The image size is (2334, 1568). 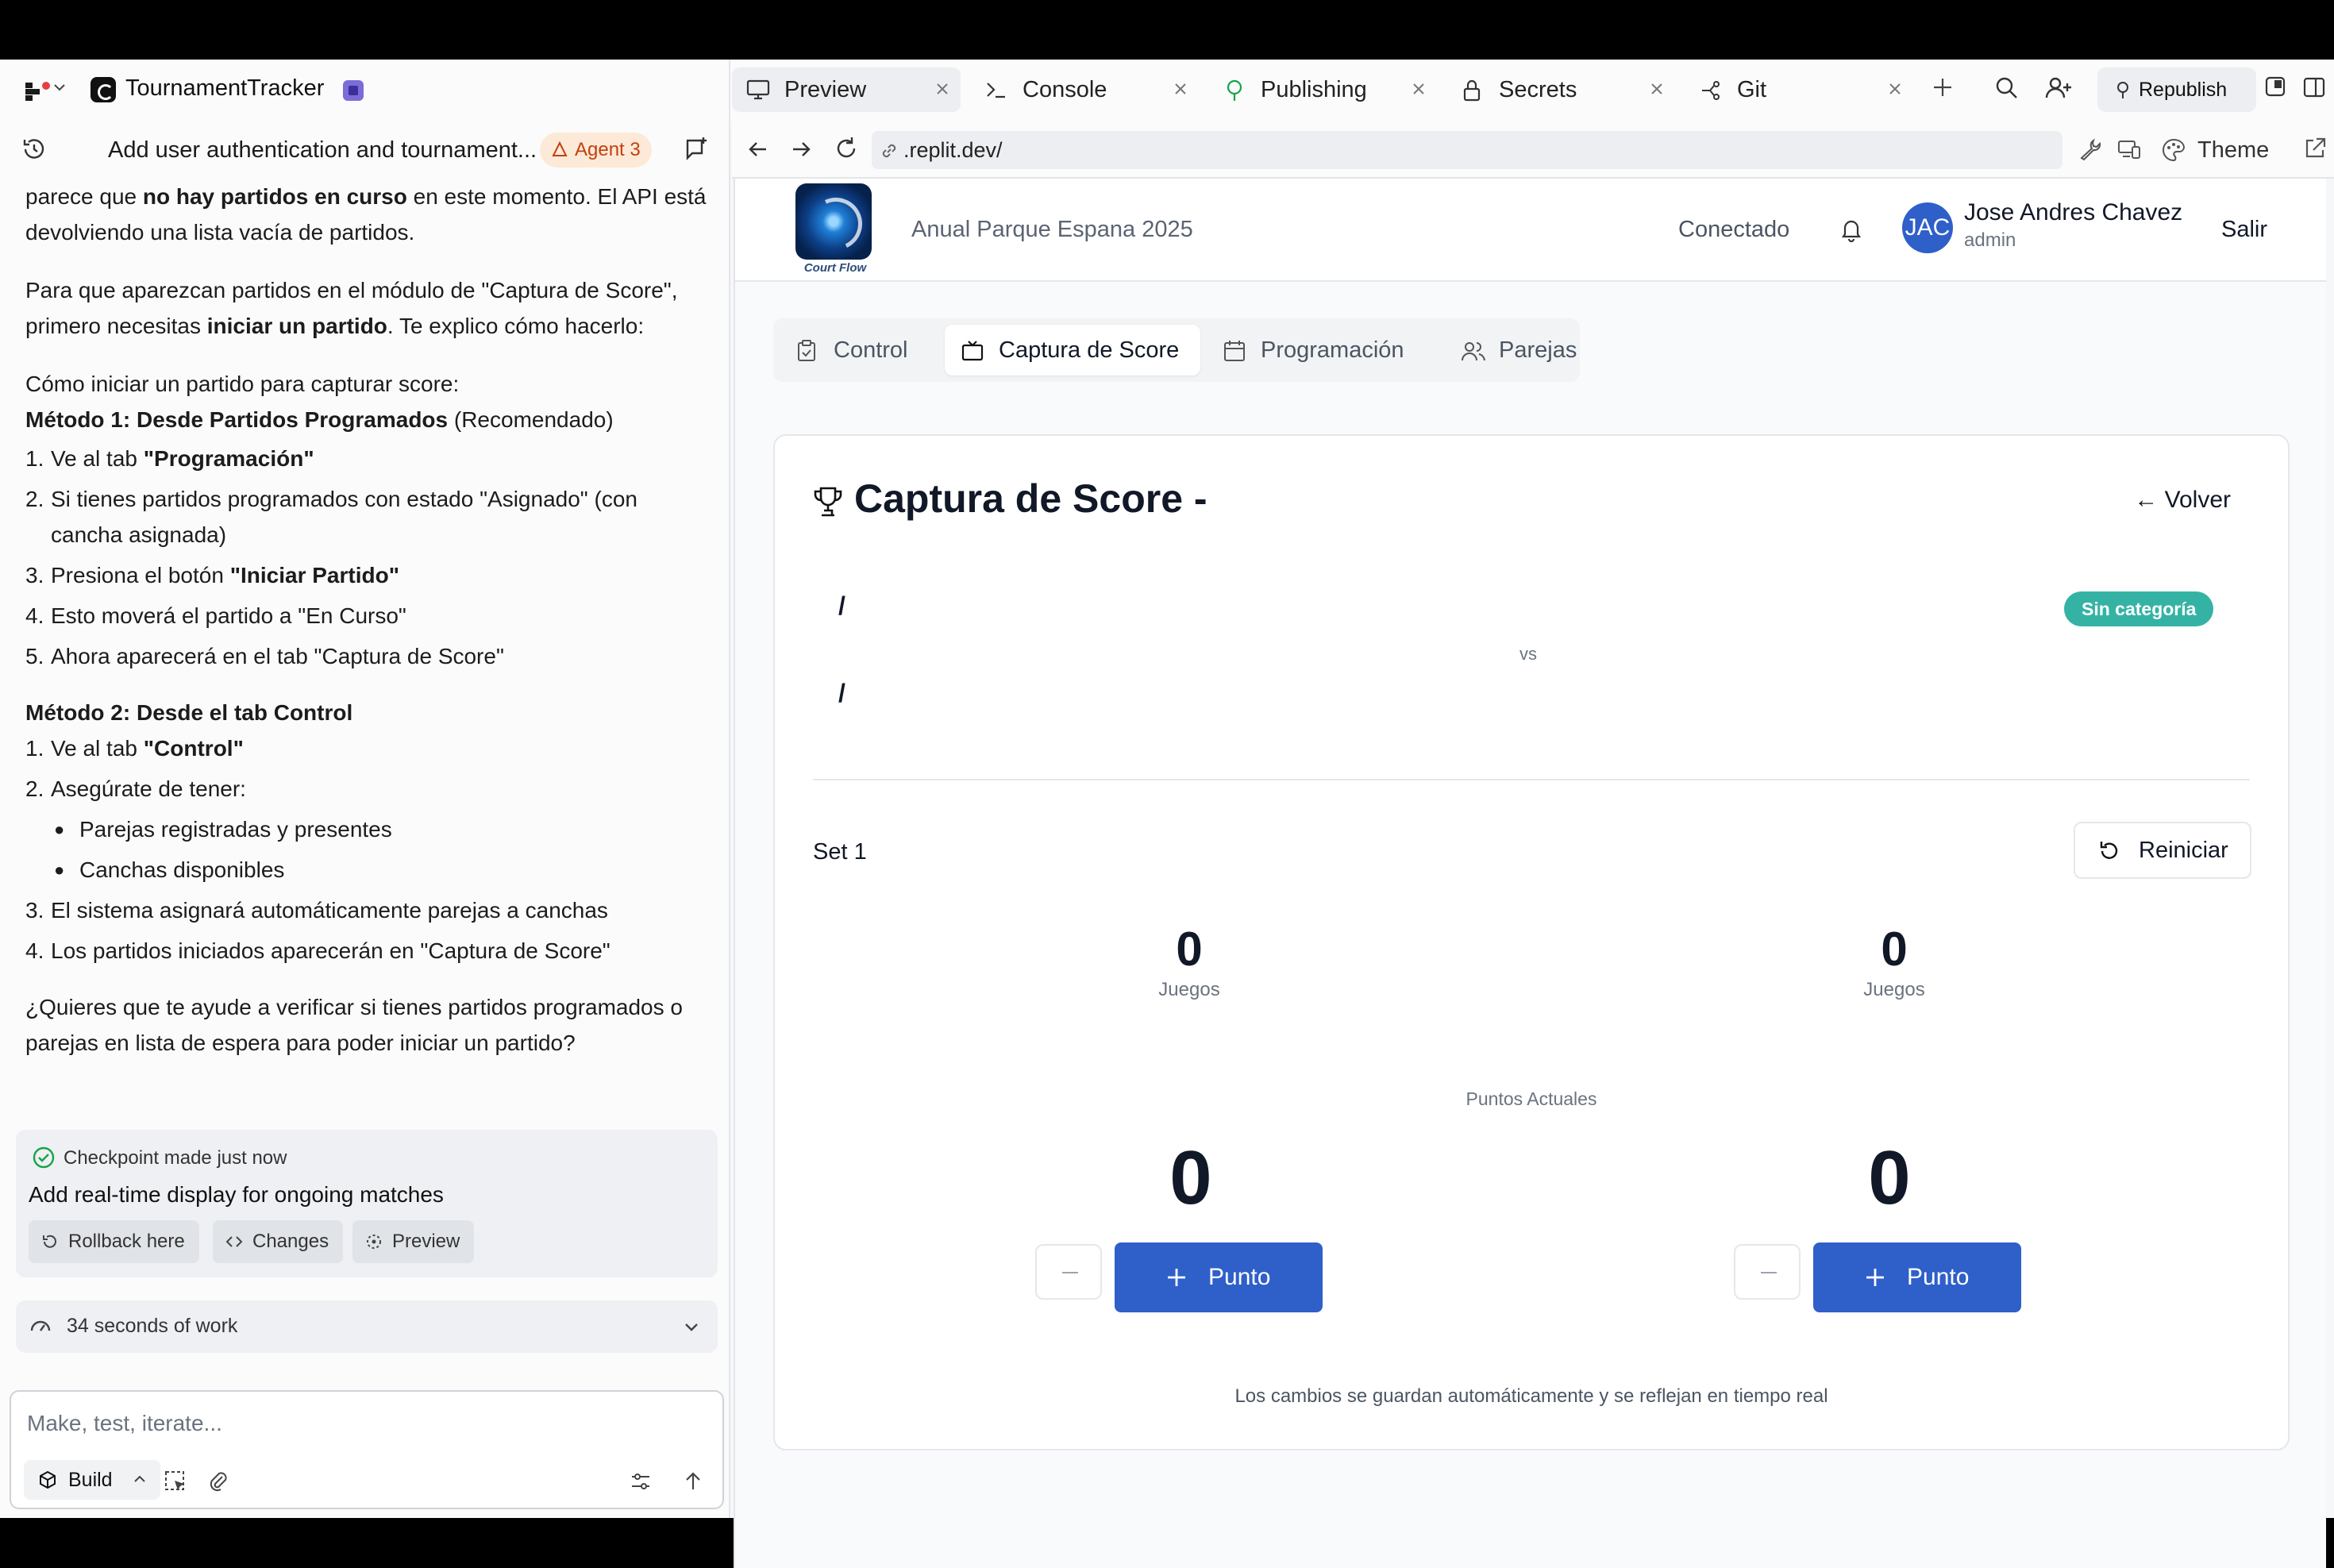 What do you see at coordinates (2176, 89) in the screenshot?
I see `republish-button: Republish` at bounding box center [2176, 89].